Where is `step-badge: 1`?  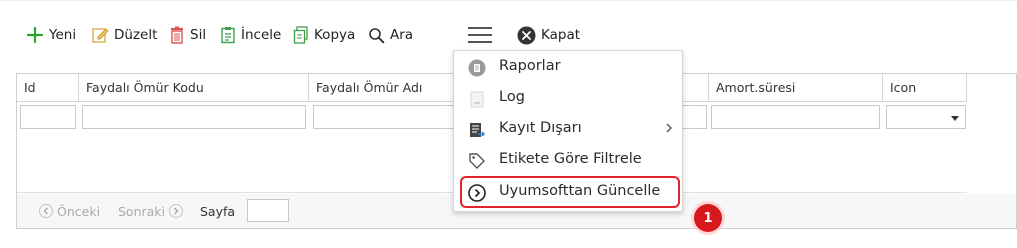 step-badge: 1 is located at coordinates (708, 218).